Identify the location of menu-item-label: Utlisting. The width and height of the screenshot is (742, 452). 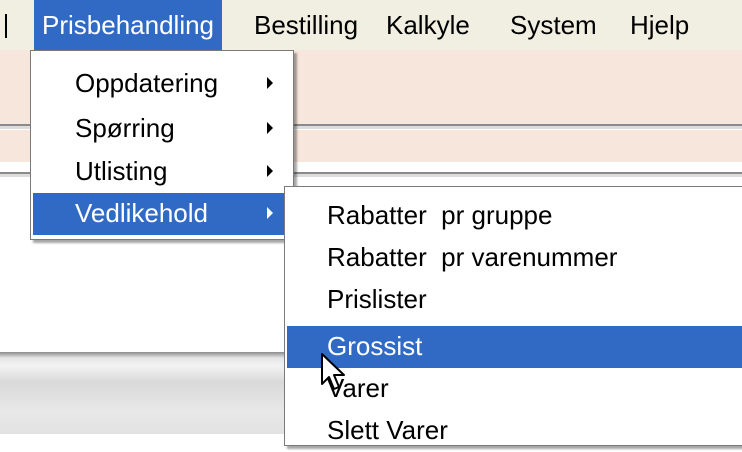
(121, 171).